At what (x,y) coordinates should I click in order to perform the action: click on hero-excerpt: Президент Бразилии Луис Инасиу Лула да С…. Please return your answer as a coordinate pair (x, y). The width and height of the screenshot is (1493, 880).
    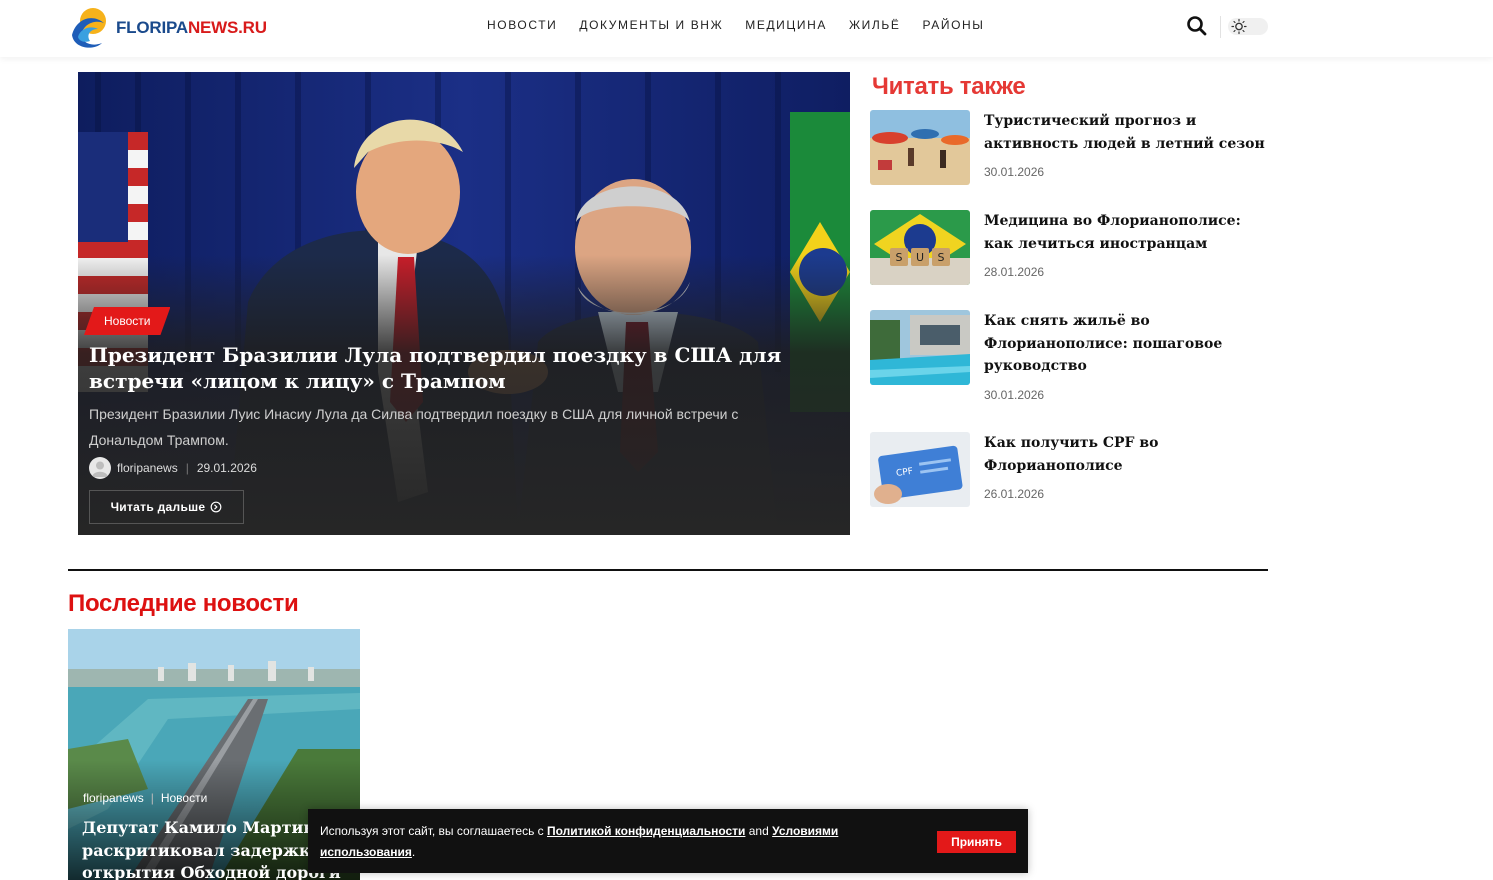
    Looking at the image, I should click on (414, 427).